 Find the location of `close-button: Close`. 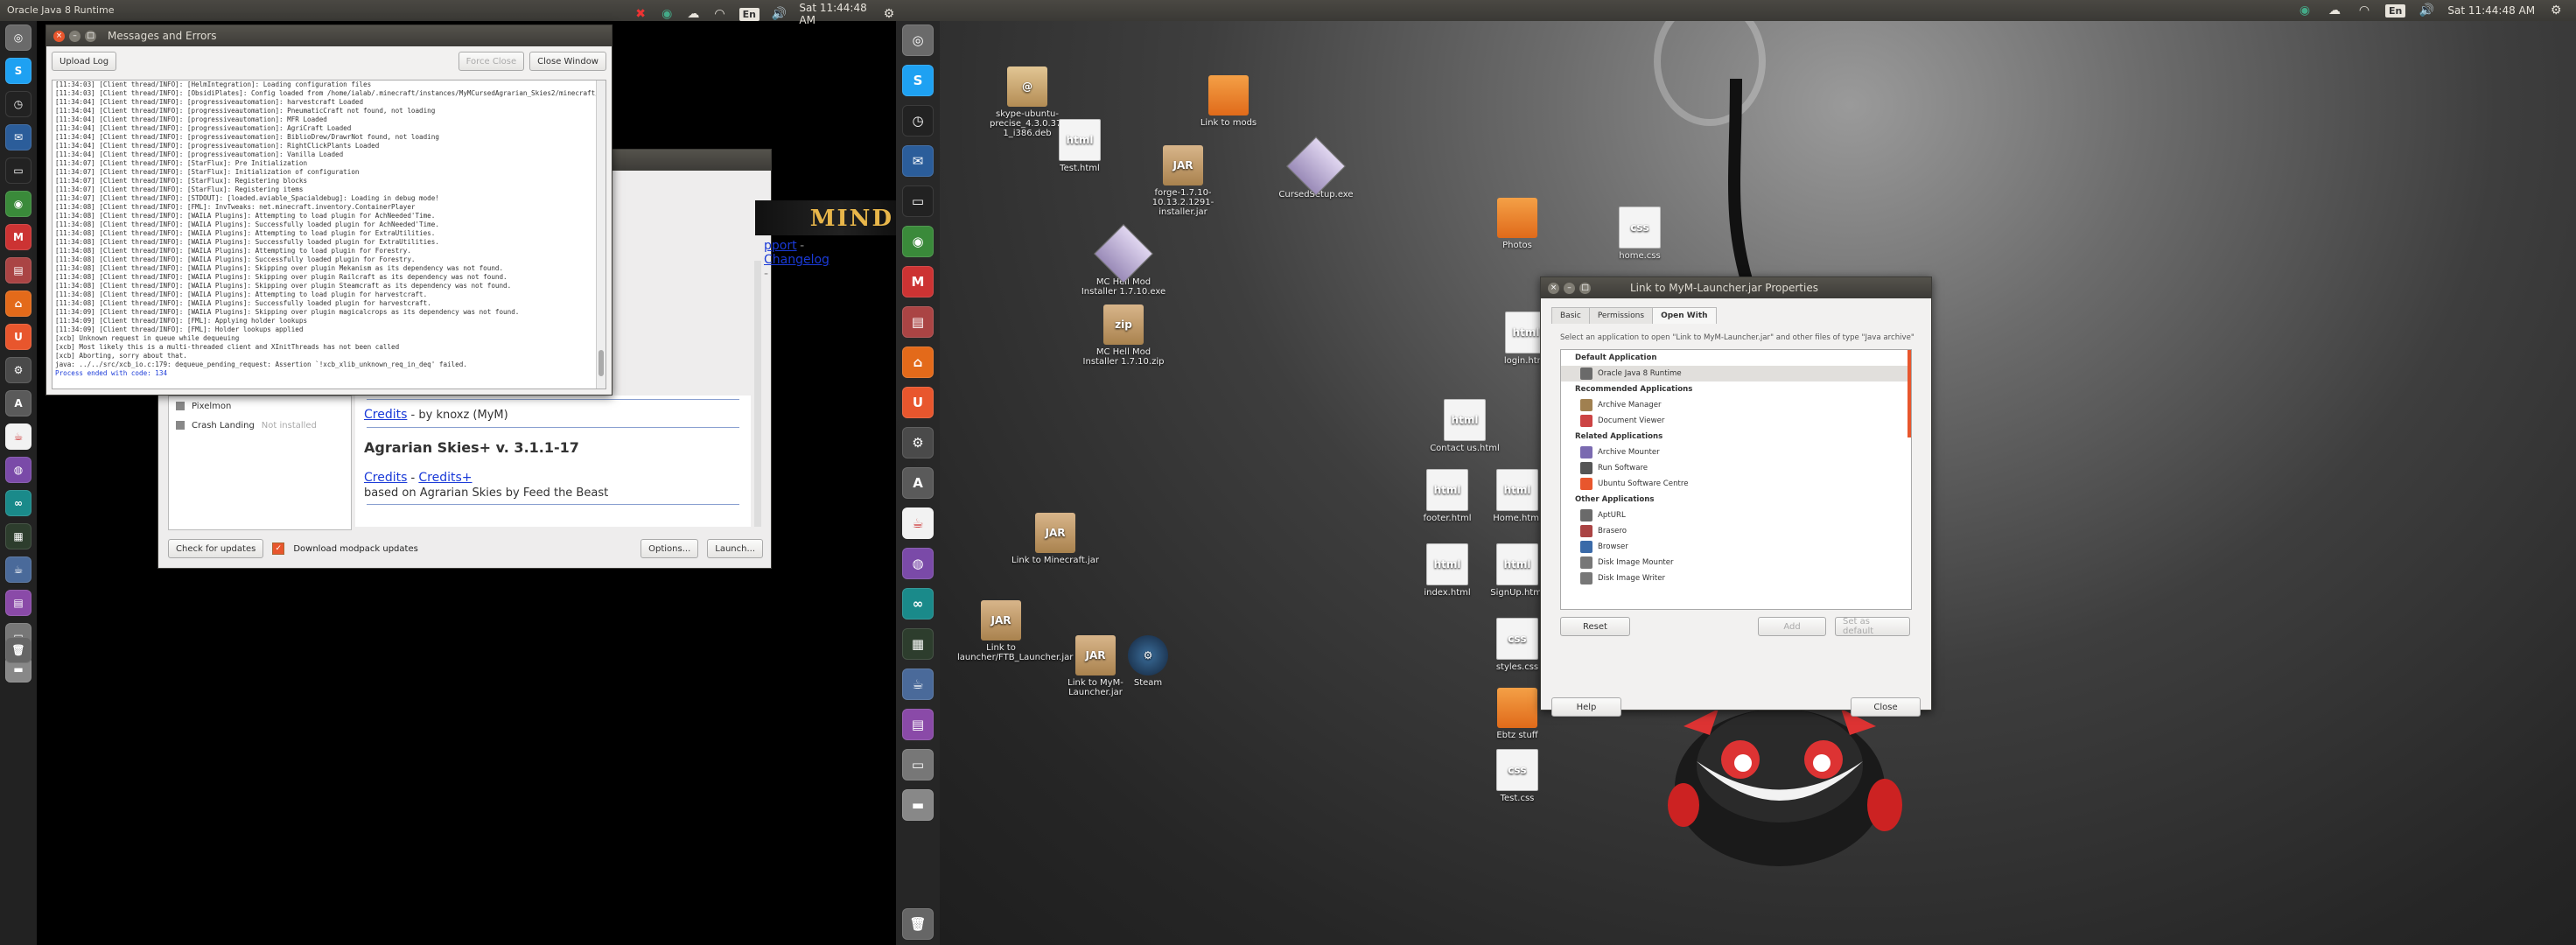

close-button: Close is located at coordinates (1886, 707).